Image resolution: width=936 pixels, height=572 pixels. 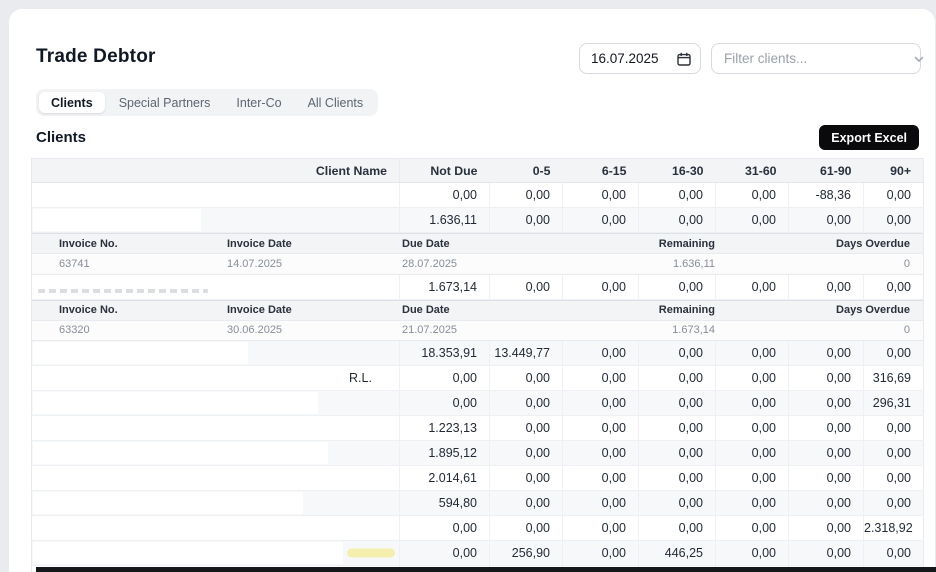 I want to click on client-row: R.L. 0,00 0,00 0,00 0,00 0,00 0,00 316,69, so click(x=477, y=378).